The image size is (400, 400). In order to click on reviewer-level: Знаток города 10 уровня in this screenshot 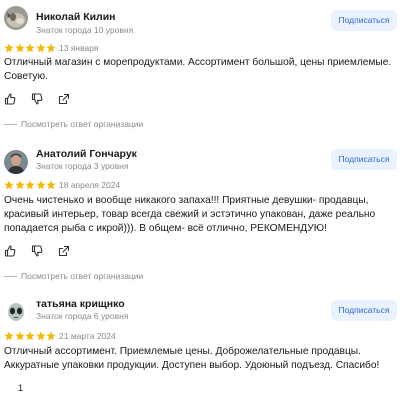, I will do `click(85, 30)`.